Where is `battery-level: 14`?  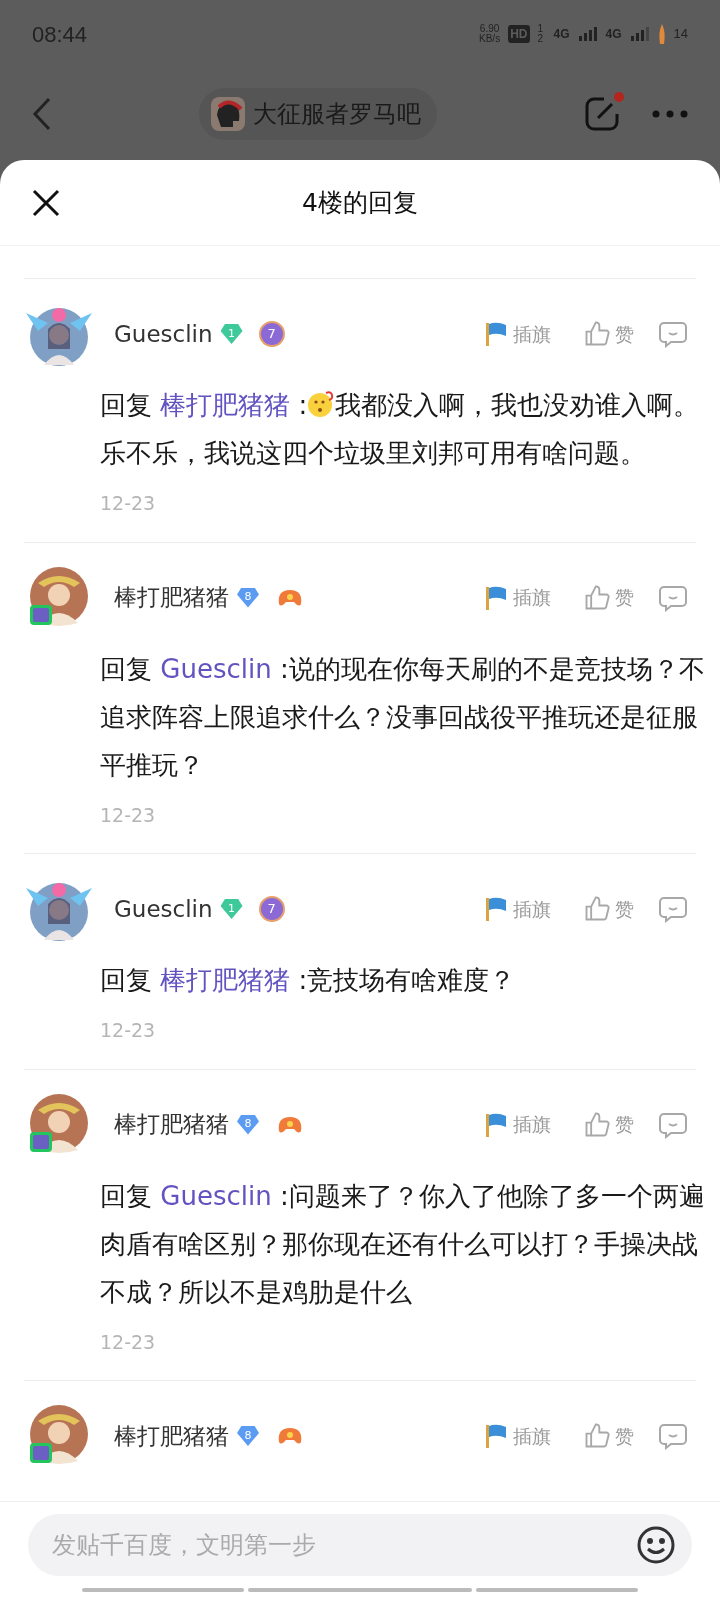
battery-level: 14 is located at coordinates (680, 34).